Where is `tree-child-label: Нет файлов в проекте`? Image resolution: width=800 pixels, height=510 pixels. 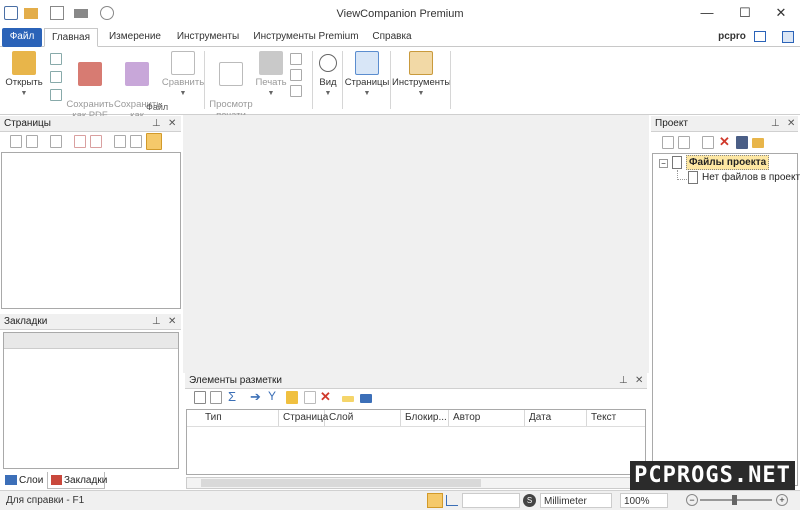
tree-child-label: Нет файлов в проекте is located at coordinates (751, 177).